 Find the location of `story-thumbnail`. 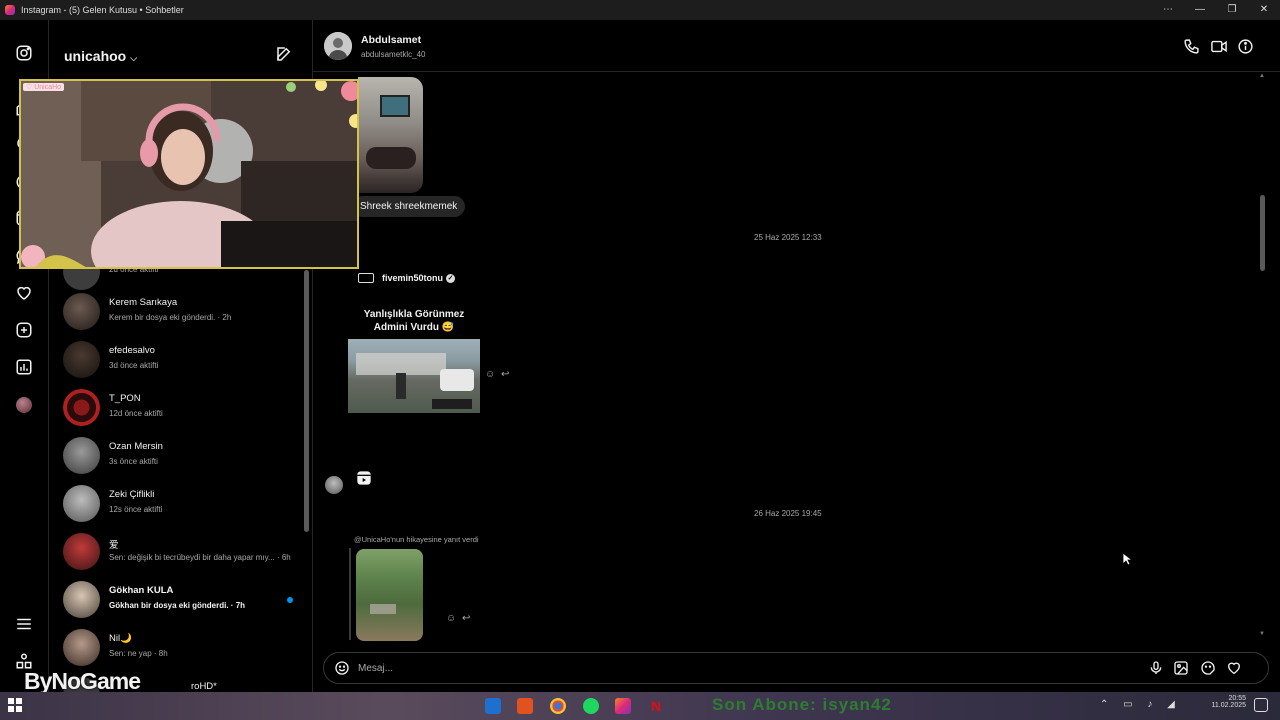

story-thumbnail is located at coordinates (389, 595).